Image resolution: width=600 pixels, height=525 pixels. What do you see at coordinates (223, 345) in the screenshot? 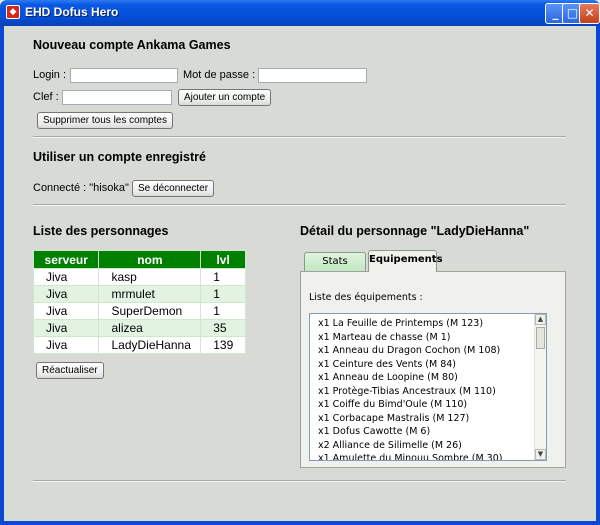
I see `cell-level: 139` at bounding box center [223, 345].